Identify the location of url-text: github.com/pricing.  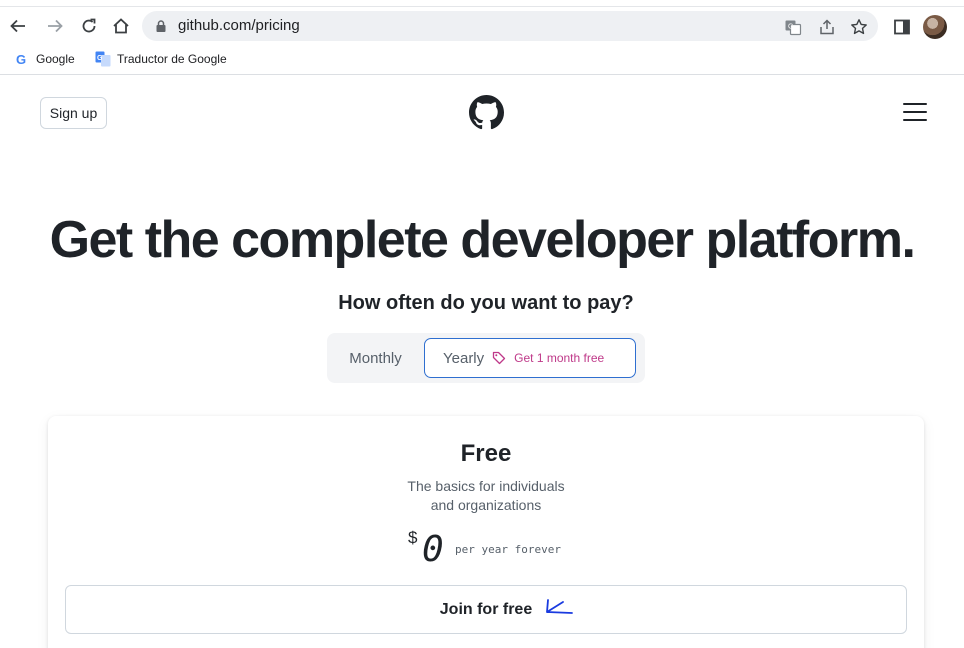
(239, 25).